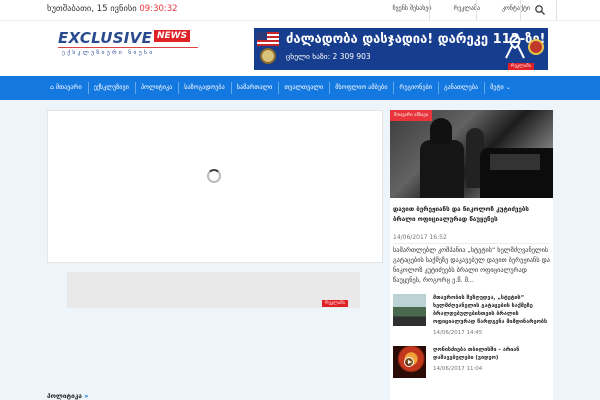 The image size is (600, 400). I want to click on car-window, so click(515, 162).